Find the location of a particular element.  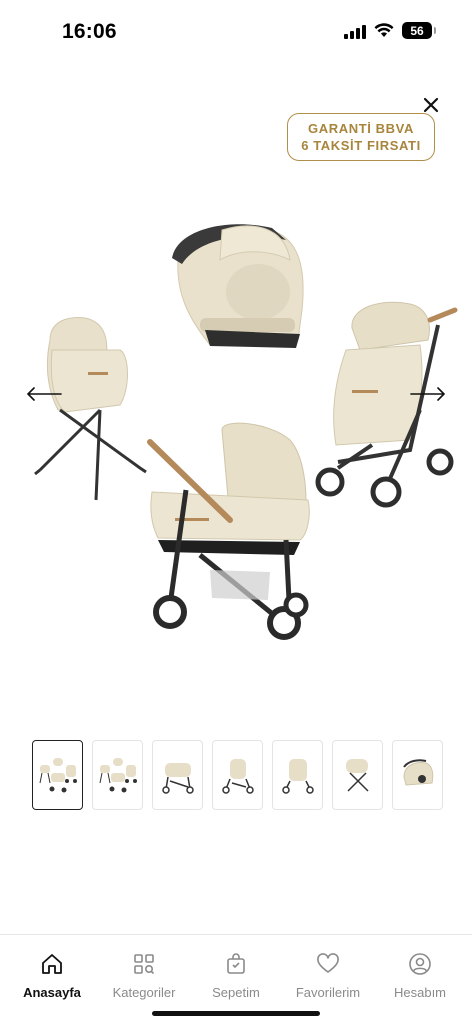

nav-item-account: Hesabım is located at coordinates (420, 979).